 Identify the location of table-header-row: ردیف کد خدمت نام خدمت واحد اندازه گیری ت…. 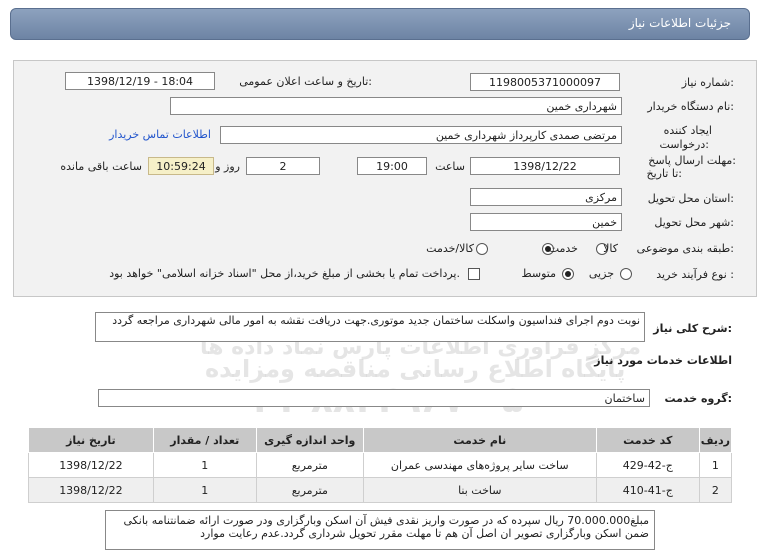
(380, 440).